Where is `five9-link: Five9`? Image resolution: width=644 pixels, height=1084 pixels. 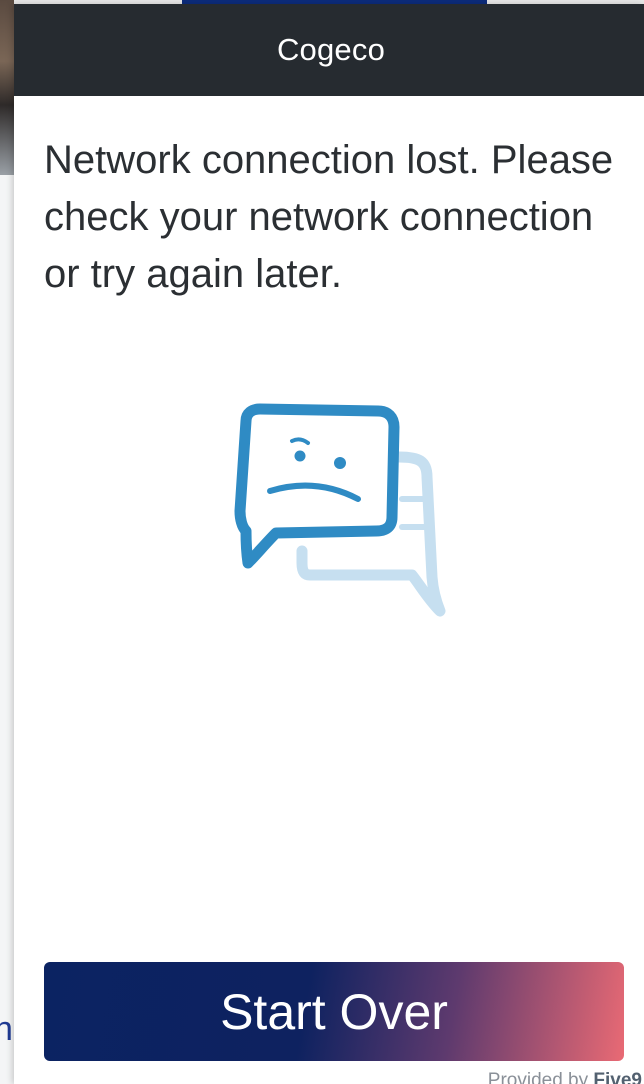 five9-link: Five9 is located at coordinates (617, 1077).